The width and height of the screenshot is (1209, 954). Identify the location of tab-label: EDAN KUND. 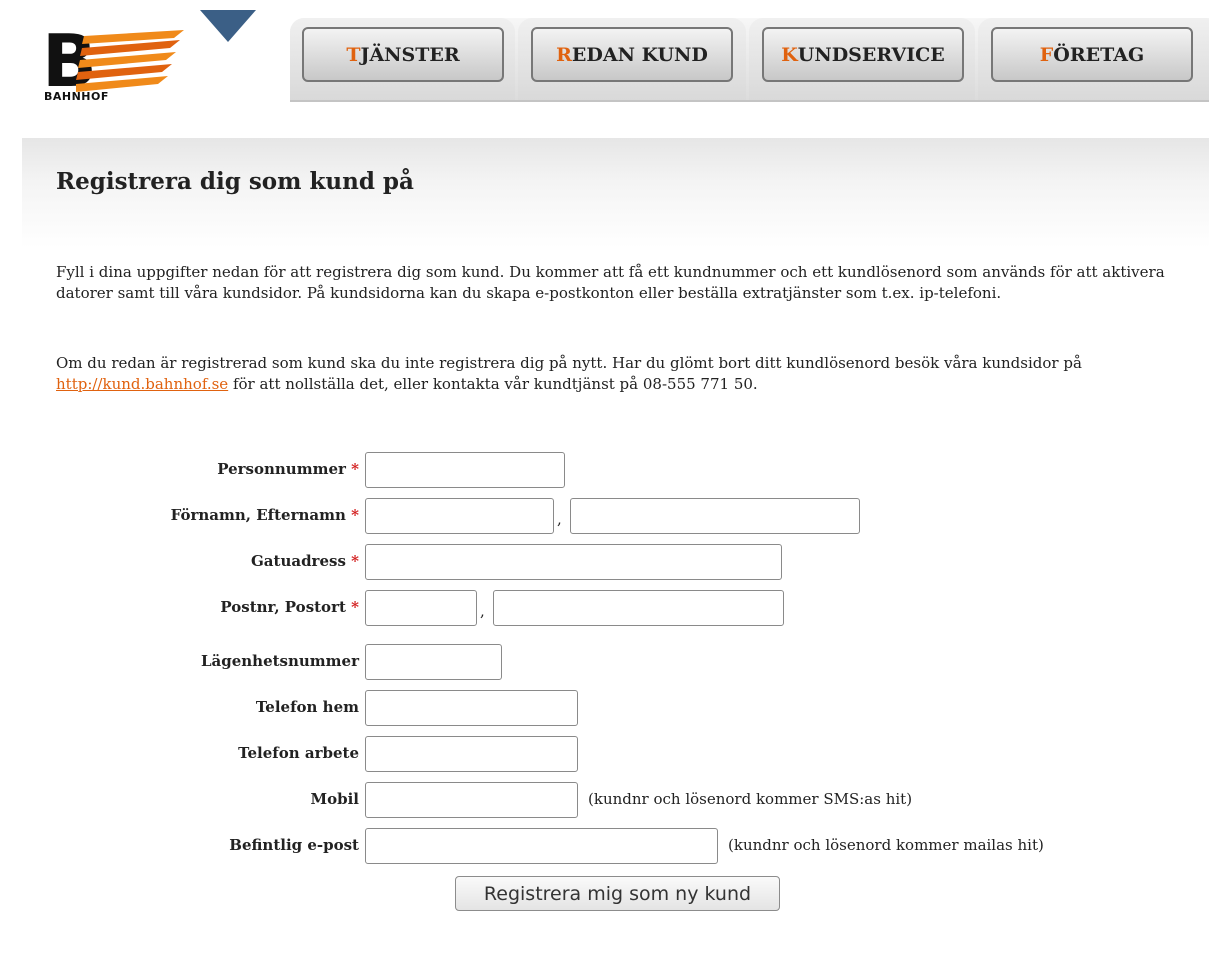
(639, 54).